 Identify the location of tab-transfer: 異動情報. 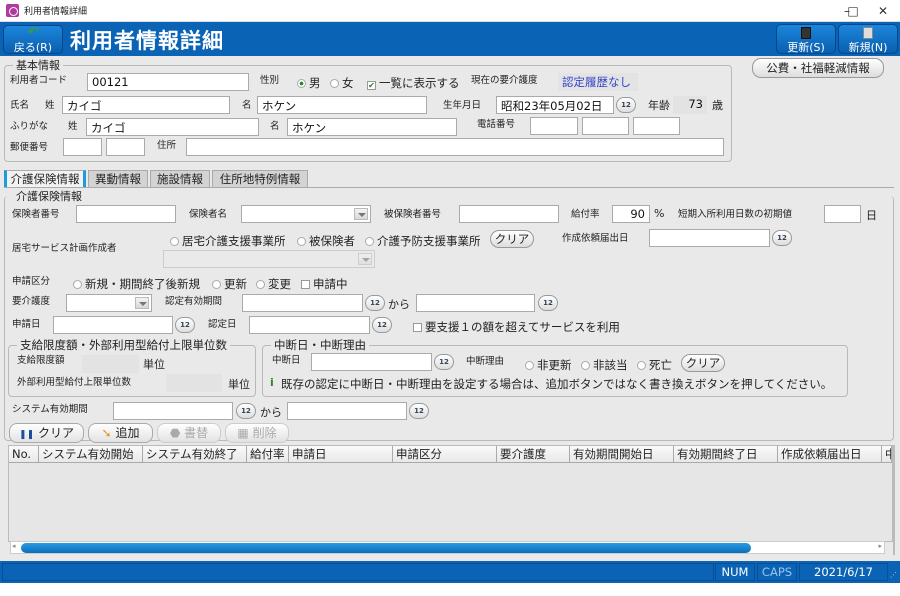
(118, 179).